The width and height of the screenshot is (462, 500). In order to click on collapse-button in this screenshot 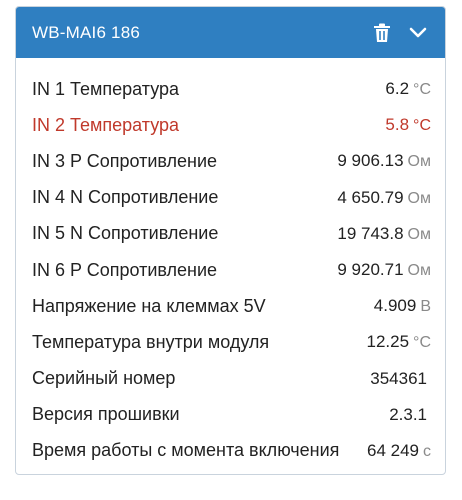, I will do `click(418, 33)`.